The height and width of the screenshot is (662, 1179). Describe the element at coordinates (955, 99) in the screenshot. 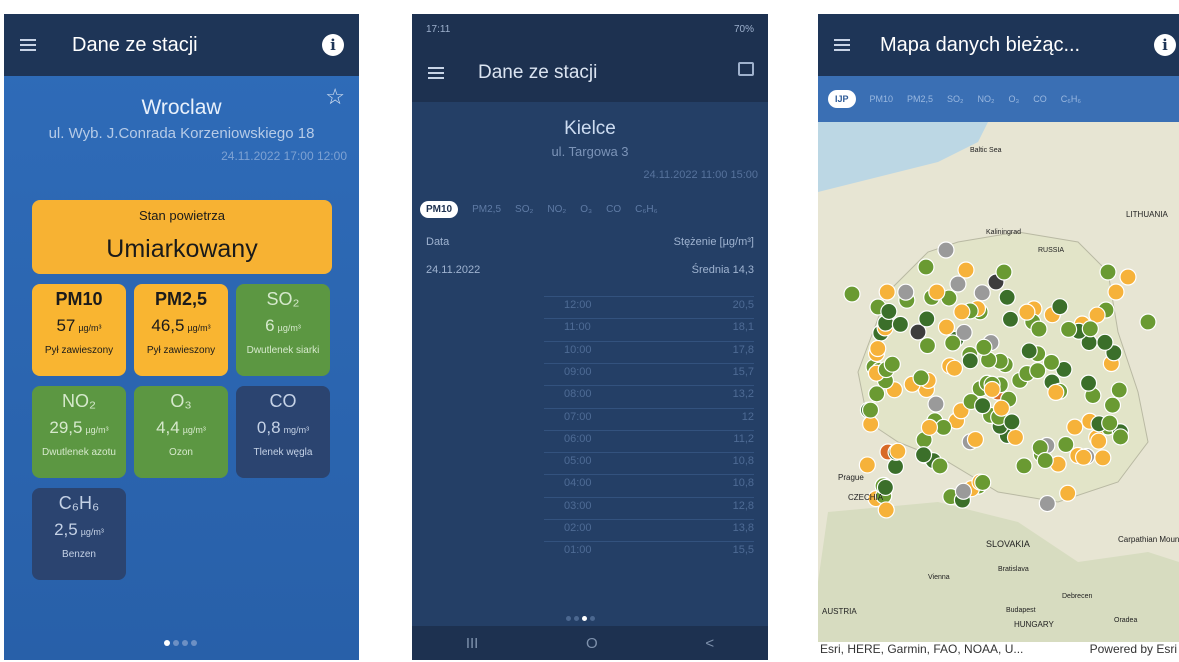

I see `map-pollutant-tab: SO₂` at that location.